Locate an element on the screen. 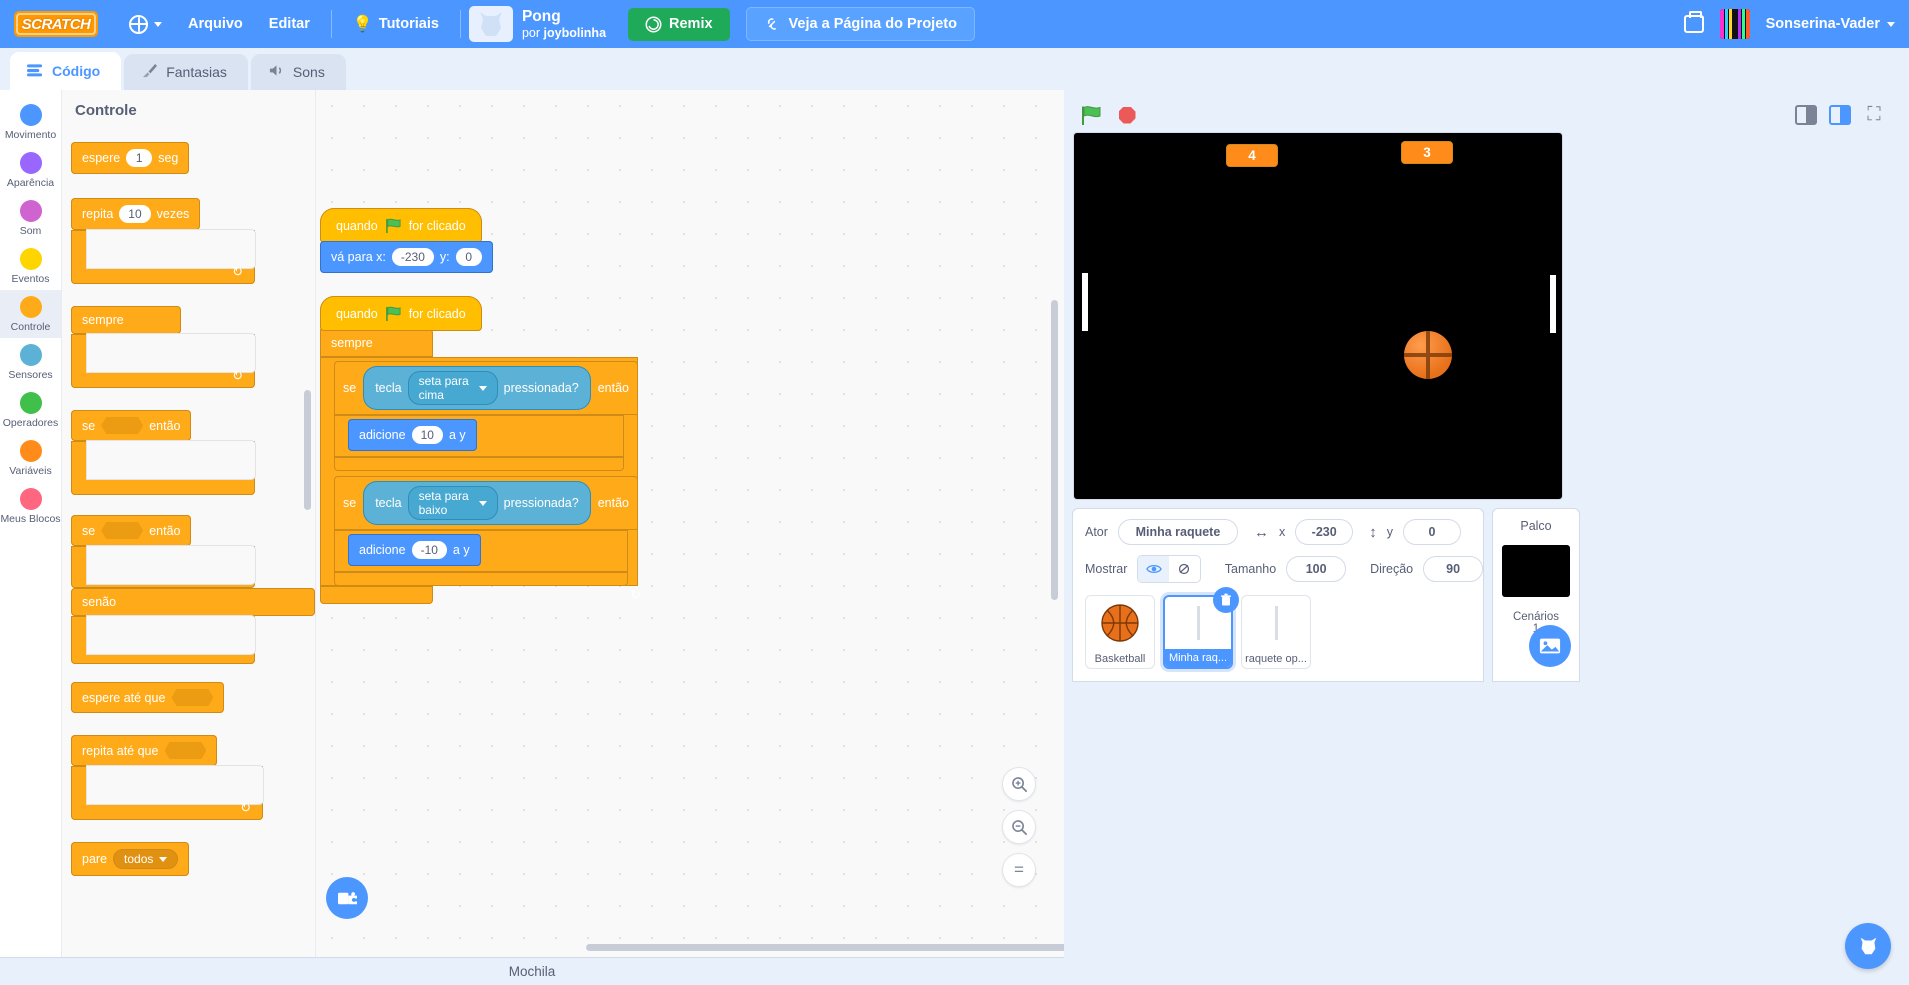 This screenshot has width=1909, height=985. project-page-button: Veja a Página do Projeto is located at coordinates (860, 24).